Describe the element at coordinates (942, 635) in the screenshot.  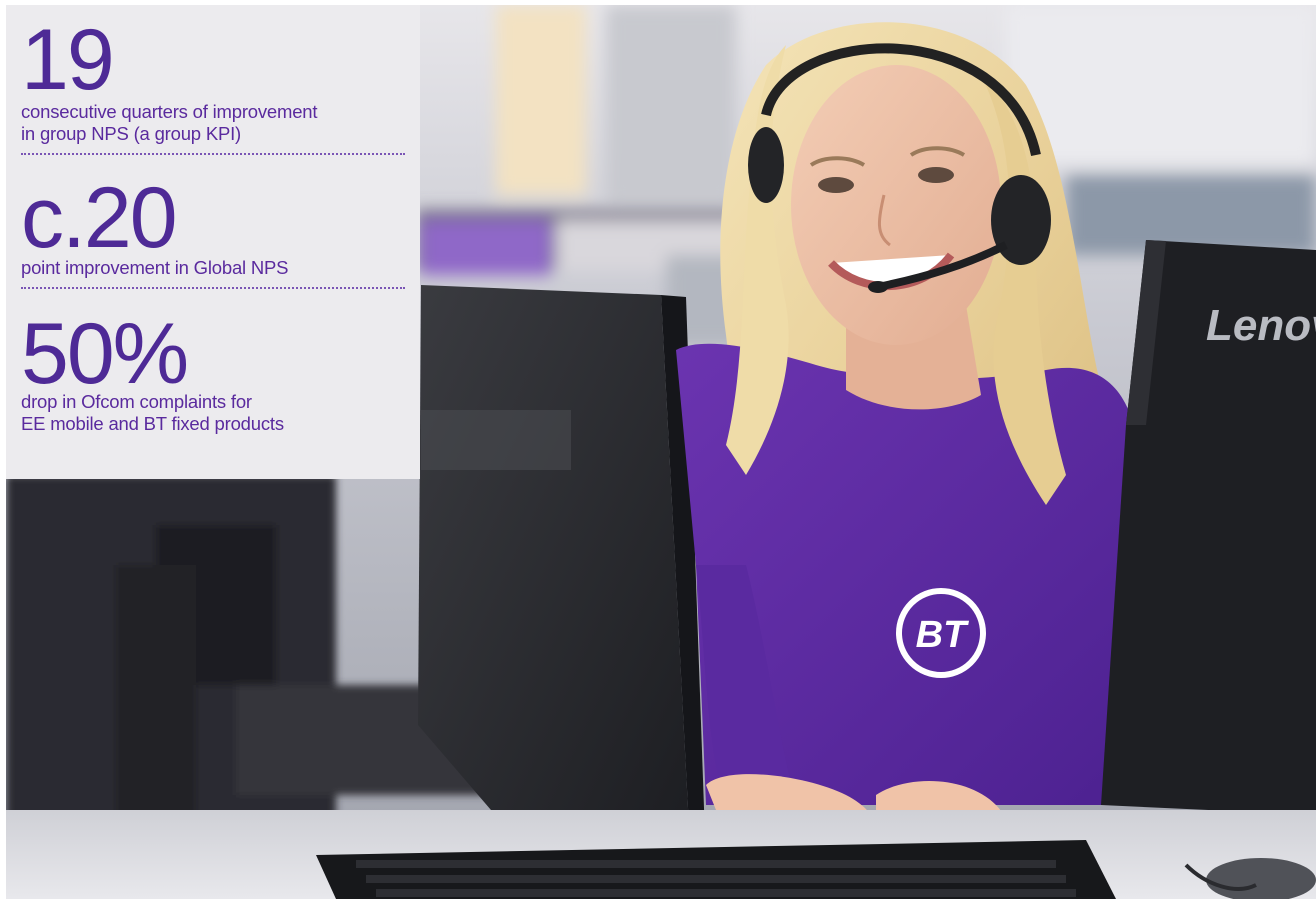
I see `shirt-bt-logo-text: BT` at that location.